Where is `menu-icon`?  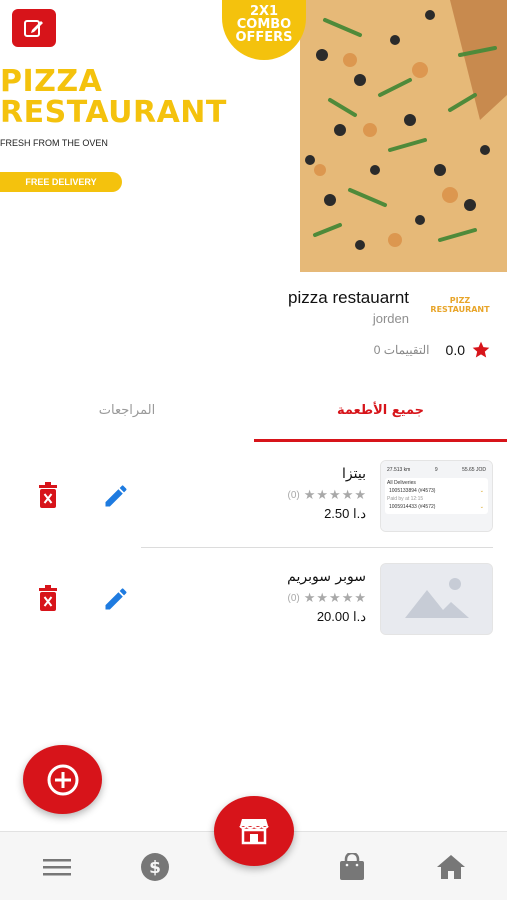 menu-icon is located at coordinates (57, 867).